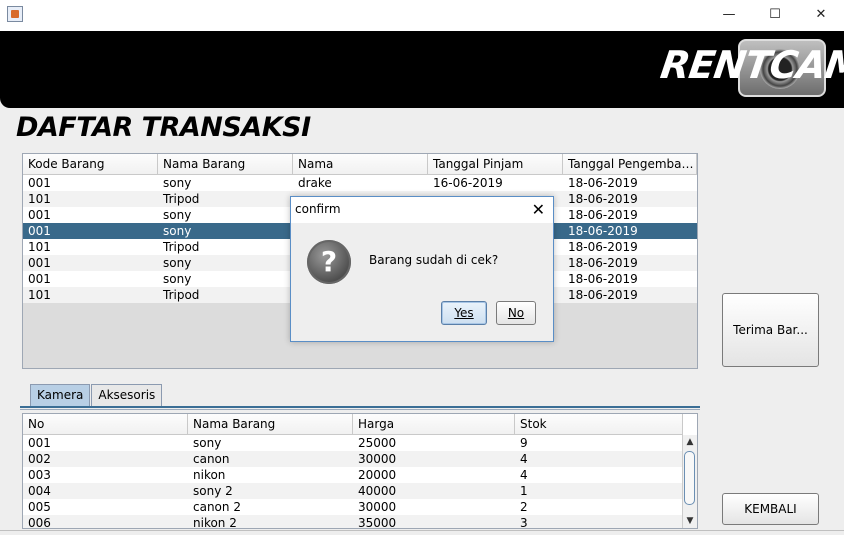  I want to click on table-row: 002 canon 30000 4, so click(353, 459).